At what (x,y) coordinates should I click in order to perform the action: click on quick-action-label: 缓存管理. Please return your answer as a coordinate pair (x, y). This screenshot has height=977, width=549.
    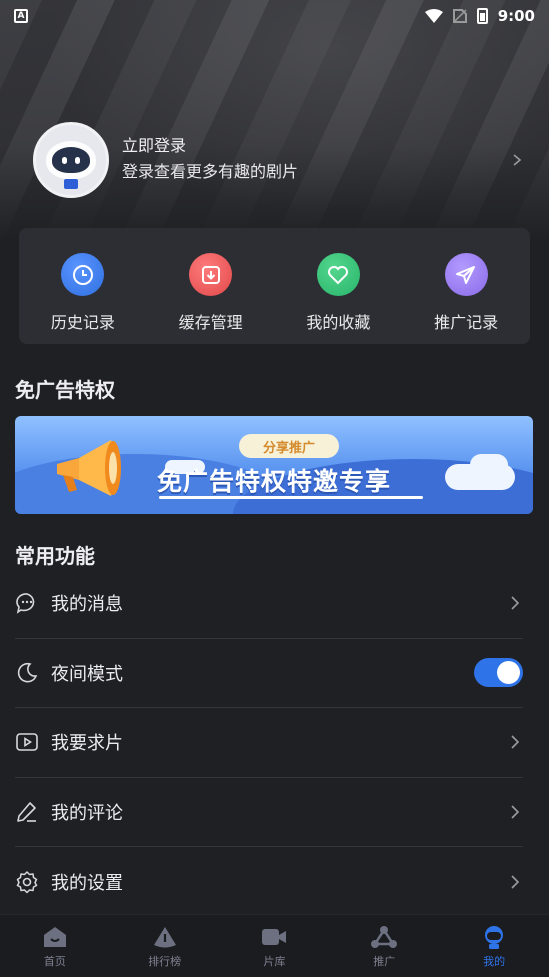
    Looking at the image, I should click on (210, 322).